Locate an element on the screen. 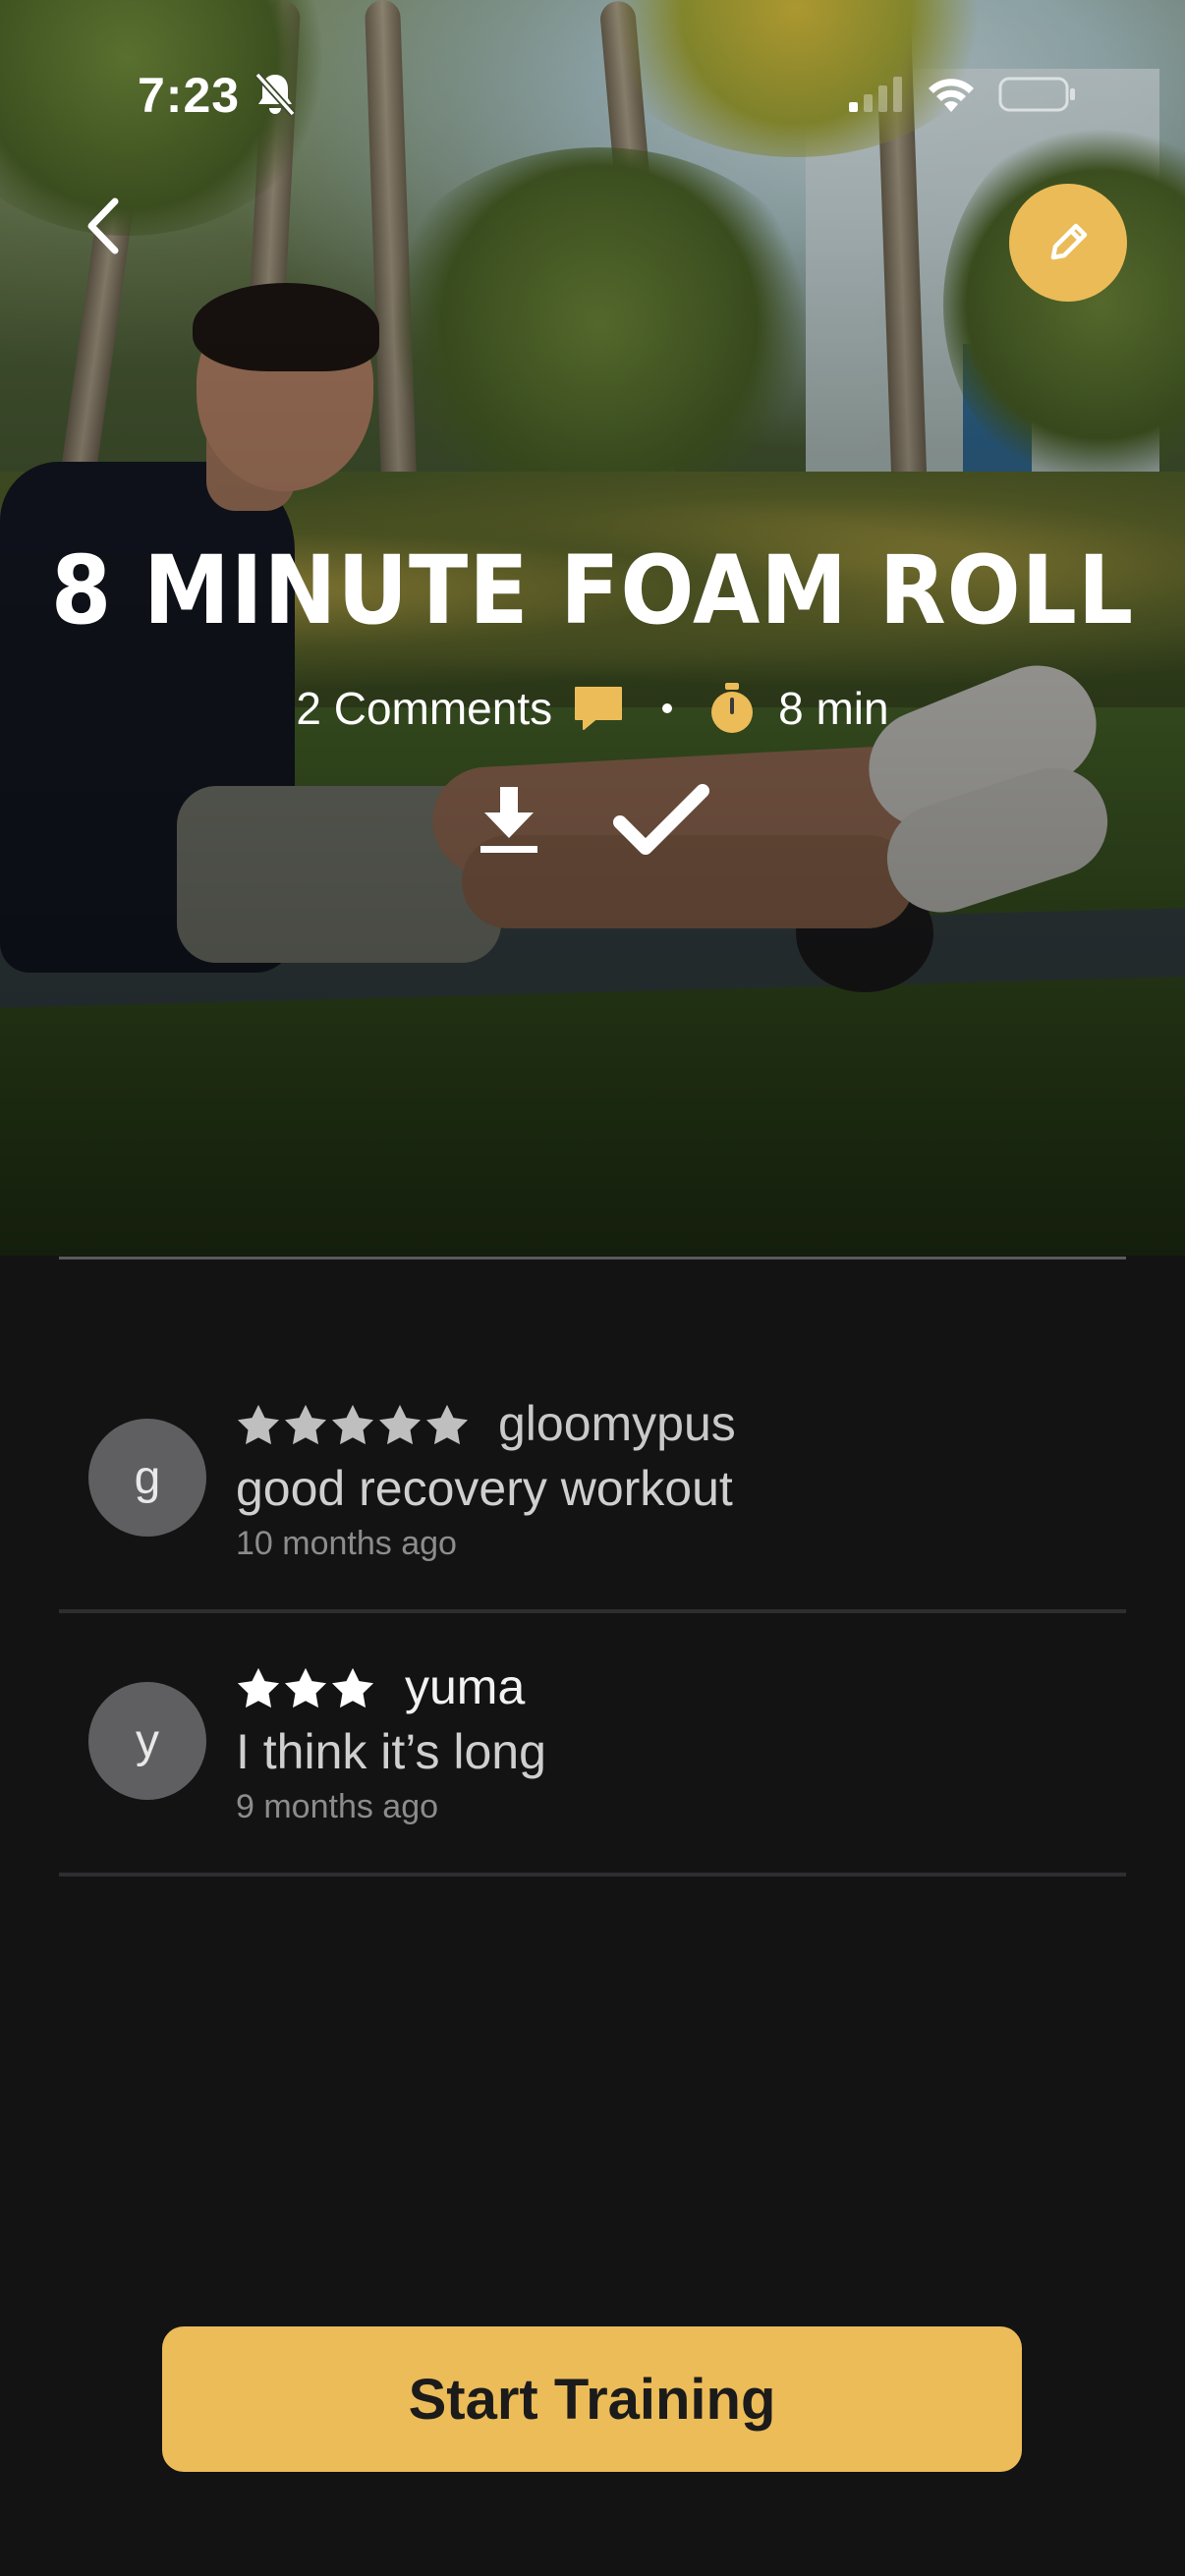 The height and width of the screenshot is (2576, 1185). workout-duration: 8 min is located at coordinates (834, 708).